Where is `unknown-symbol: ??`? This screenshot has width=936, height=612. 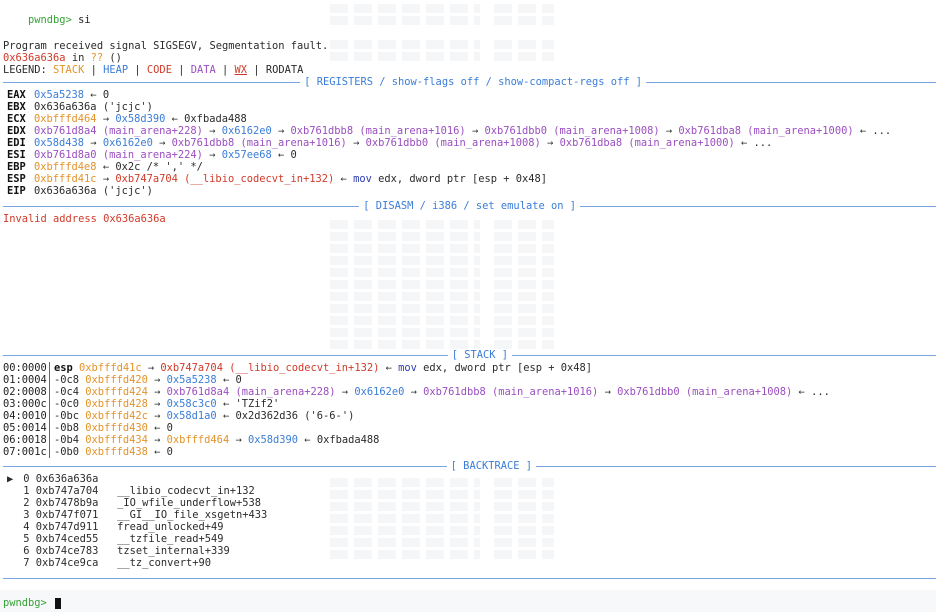
unknown-symbol: ?? is located at coordinates (97, 58).